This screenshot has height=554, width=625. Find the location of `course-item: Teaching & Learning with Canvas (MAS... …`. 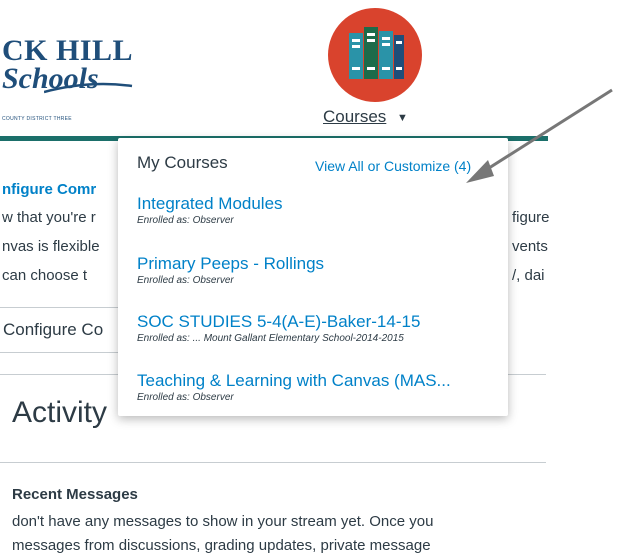

course-item: Teaching & Learning with Canvas (MAS... … is located at coordinates (294, 387).